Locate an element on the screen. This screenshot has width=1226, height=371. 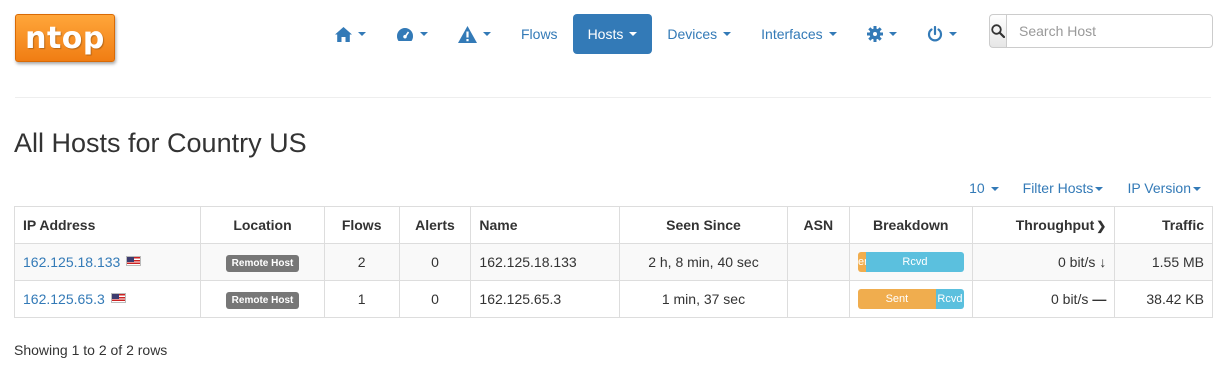
name-cell: 162.125.65.3 is located at coordinates (545, 299).